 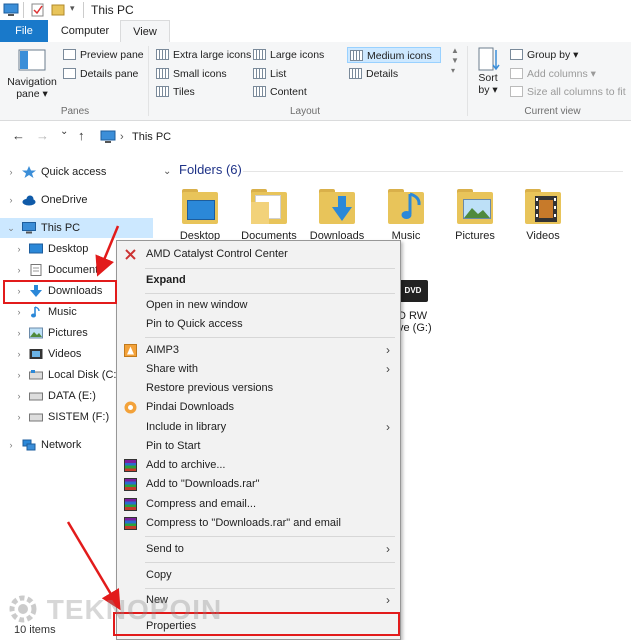 I want to click on extra-large-icons-option: Extra large icons, so click(x=203, y=55).